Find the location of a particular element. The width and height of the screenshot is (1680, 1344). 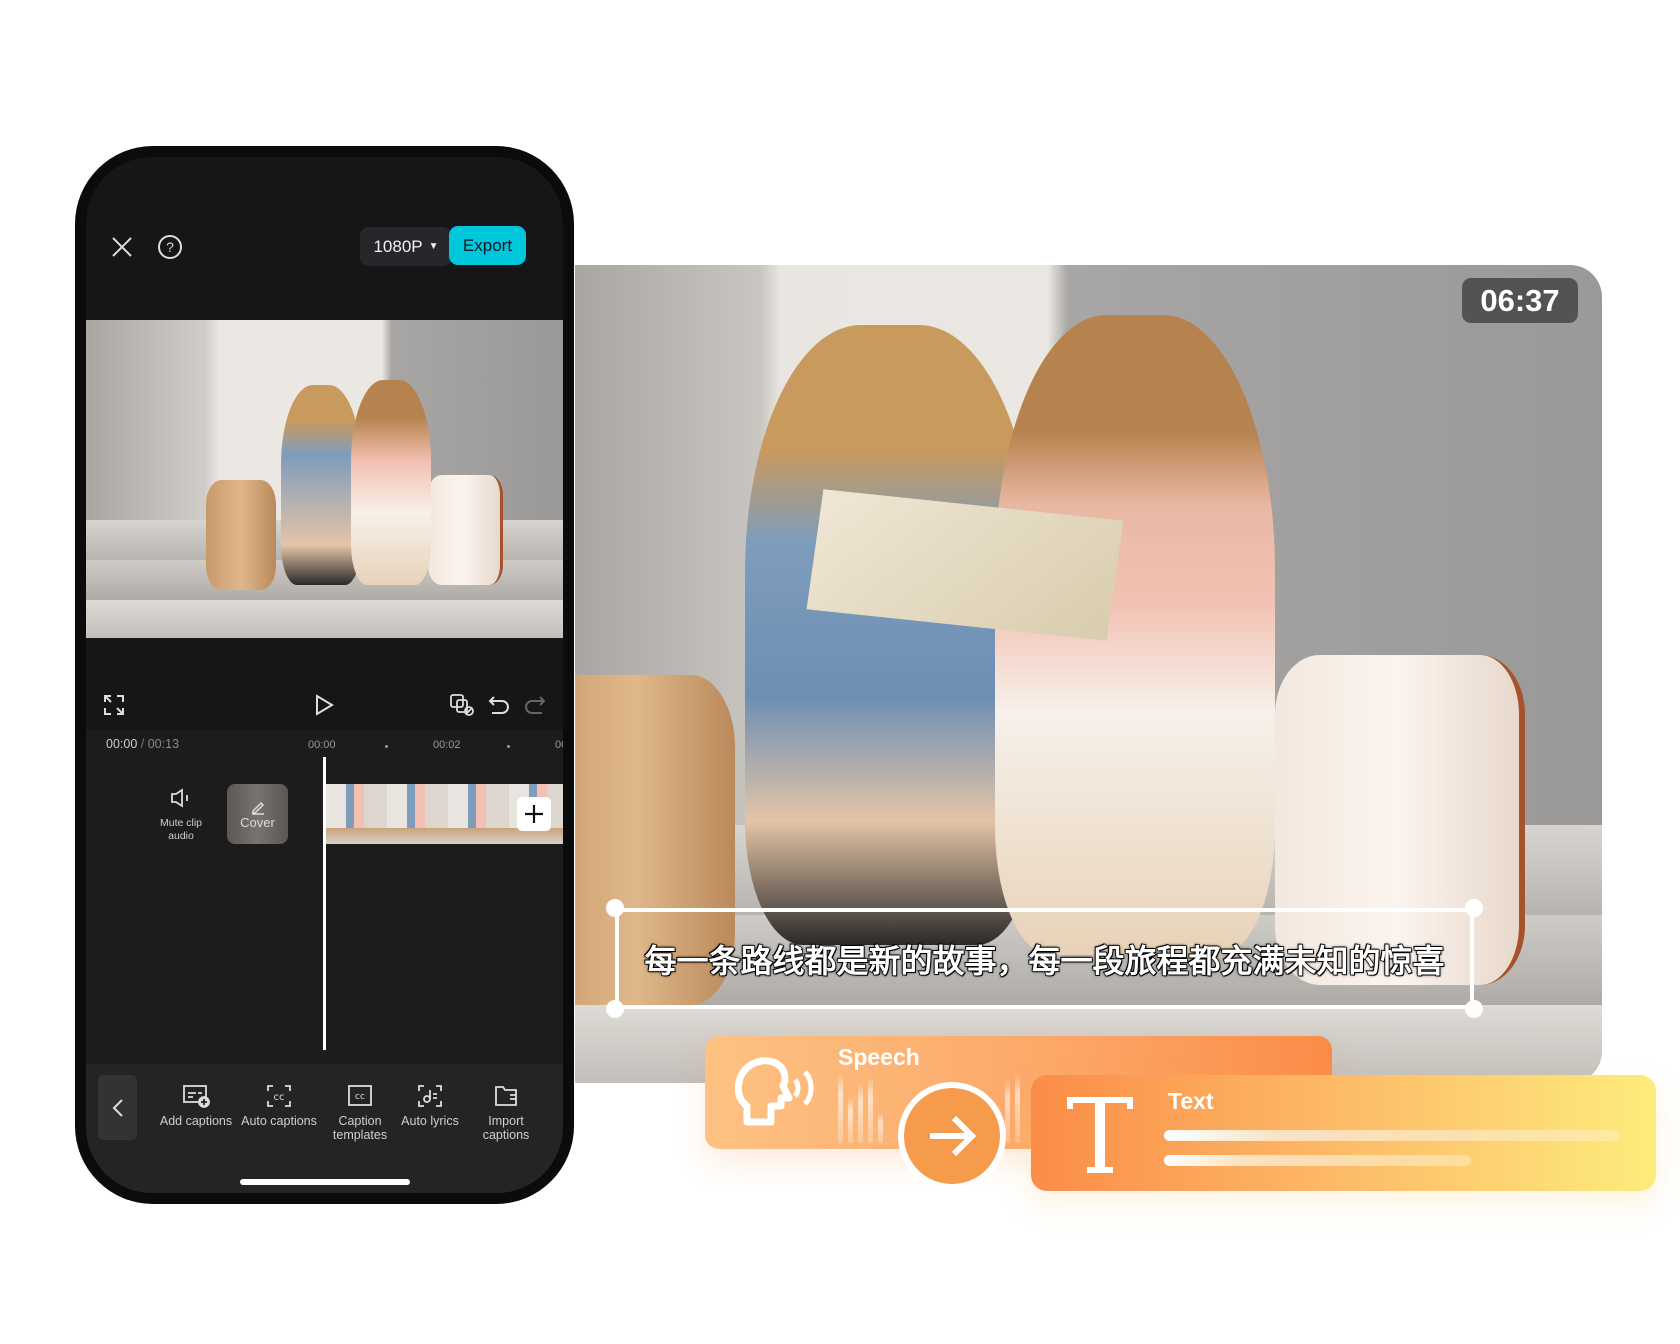

duration-timer: 06:37 is located at coordinates (1520, 300).